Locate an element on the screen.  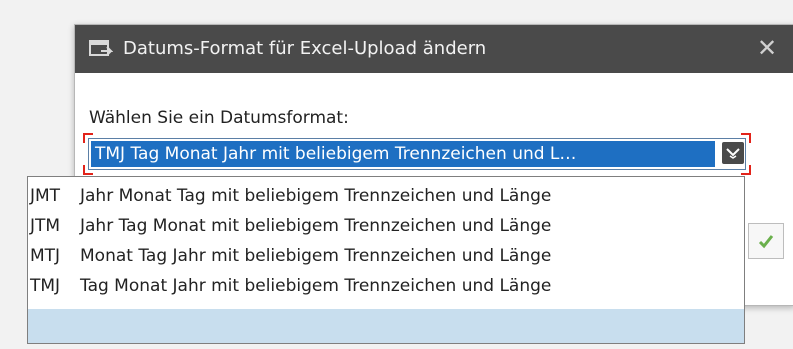
close-button: ✕ is located at coordinates (767, 48).